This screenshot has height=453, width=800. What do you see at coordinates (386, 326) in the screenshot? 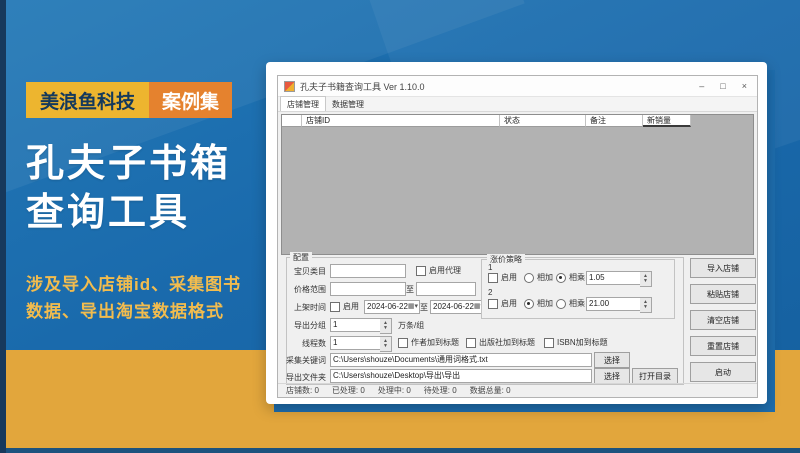
I see `export-group-stepper: ▲ ▼` at bounding box center [386, 326].